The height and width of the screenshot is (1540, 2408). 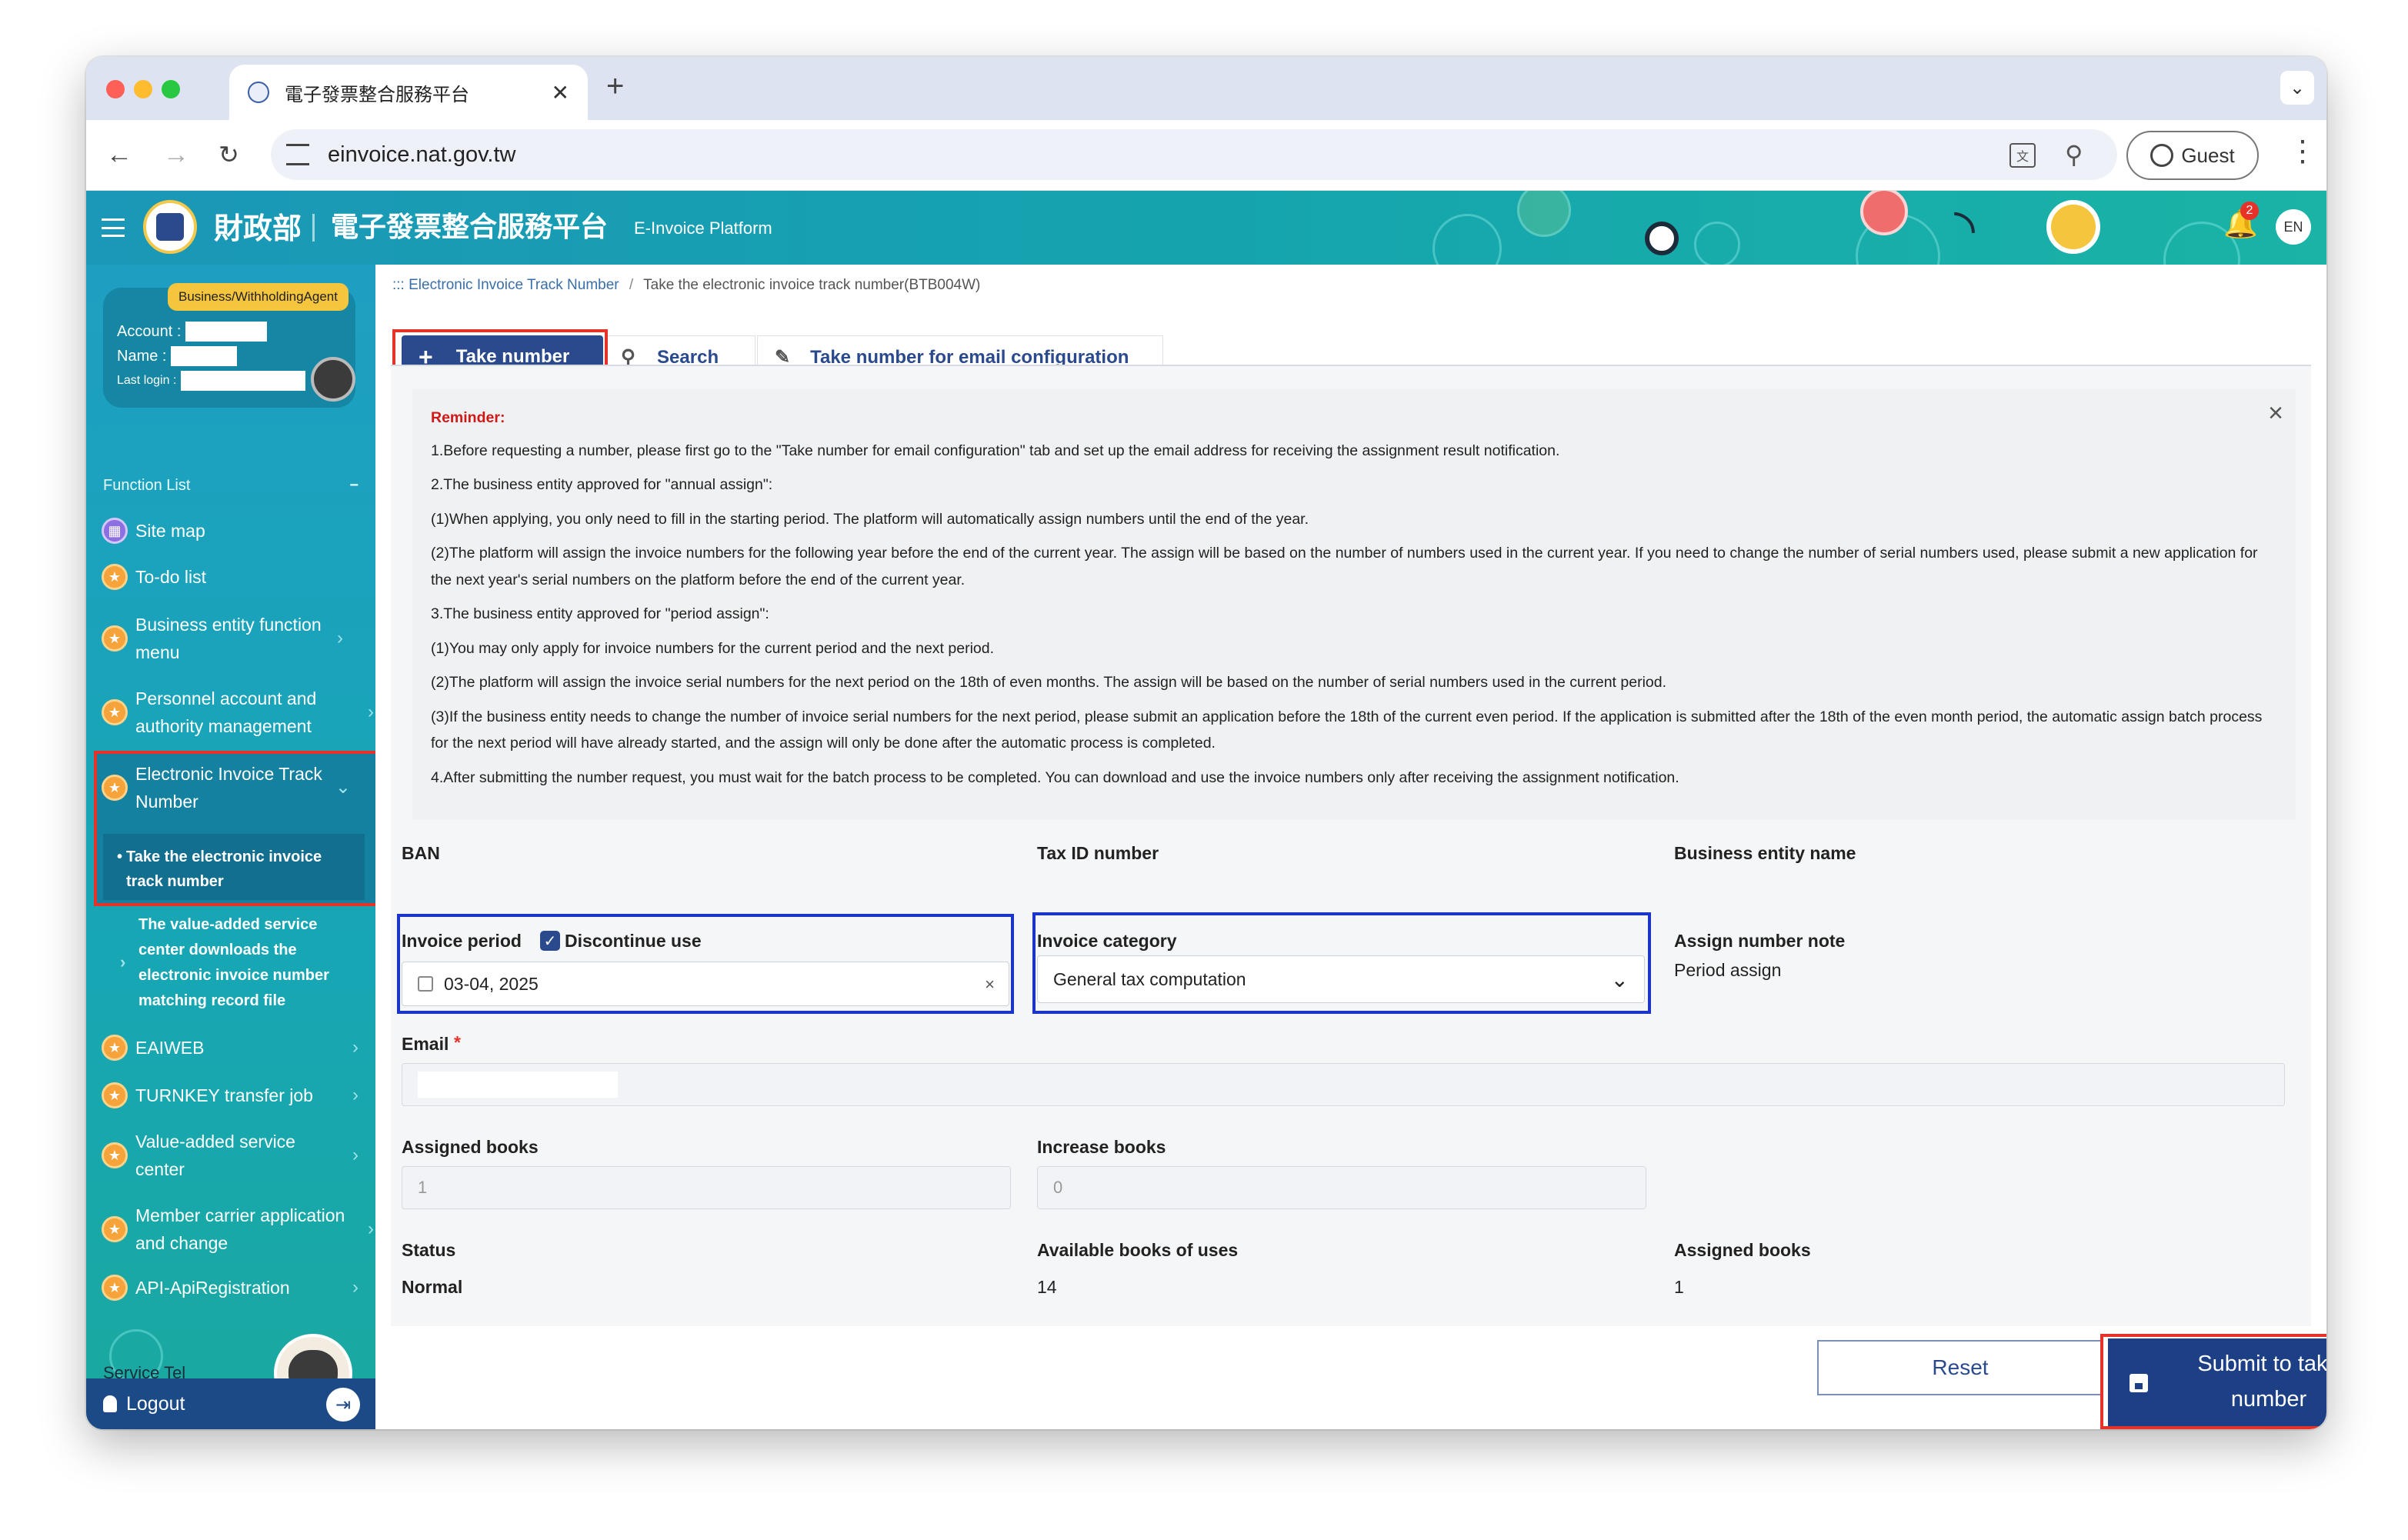 What do you see at coordinates (470, 1147) in the screenshot?
I see `assigned-books-label: Assigned books` at bounding box center [470, 1147].